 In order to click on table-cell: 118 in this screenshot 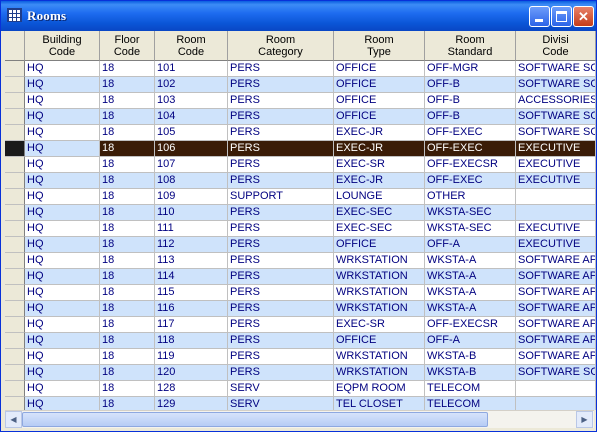, I will do `click(191, 341)`.